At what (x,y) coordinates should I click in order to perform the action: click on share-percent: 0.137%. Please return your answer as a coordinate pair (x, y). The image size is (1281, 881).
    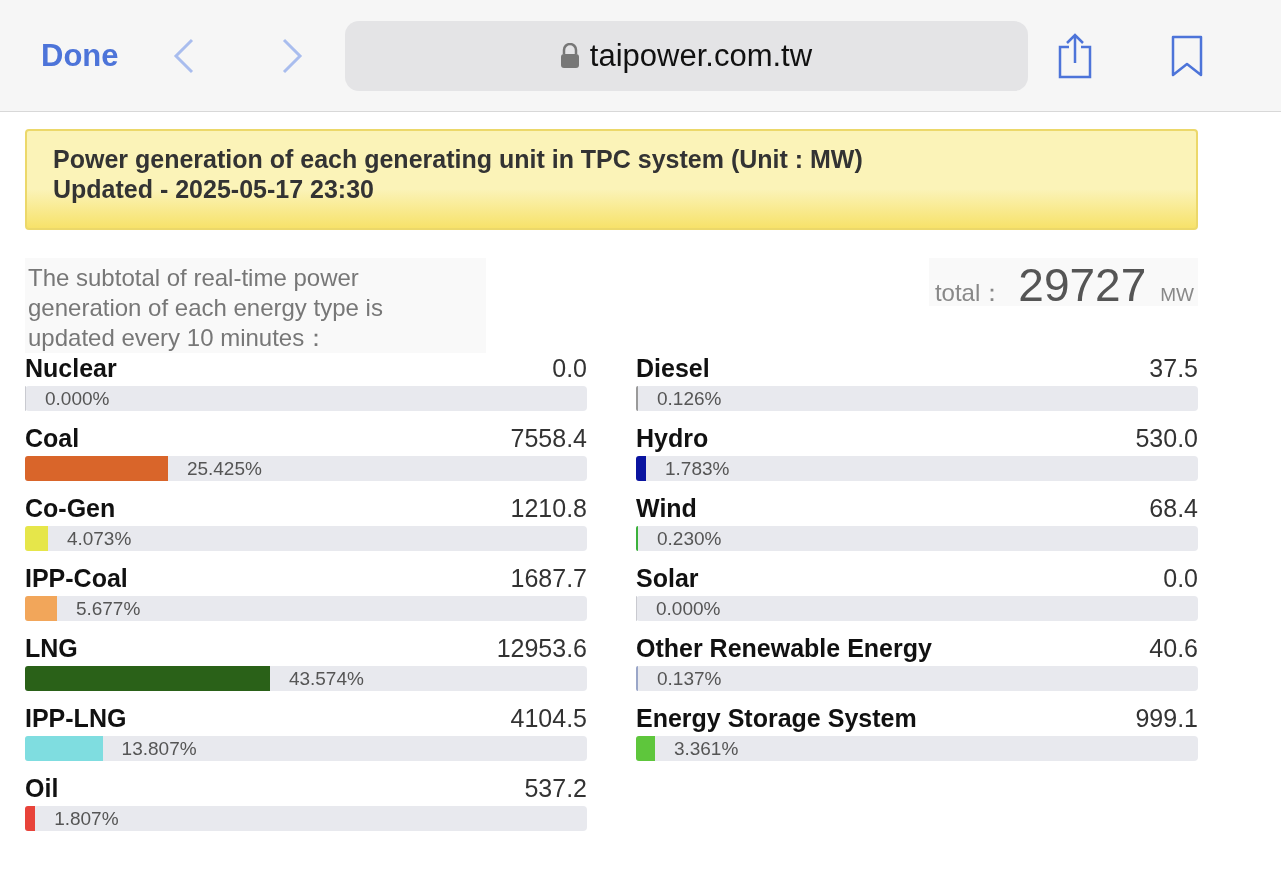
    Looking at the image, I should click on (689, 678).